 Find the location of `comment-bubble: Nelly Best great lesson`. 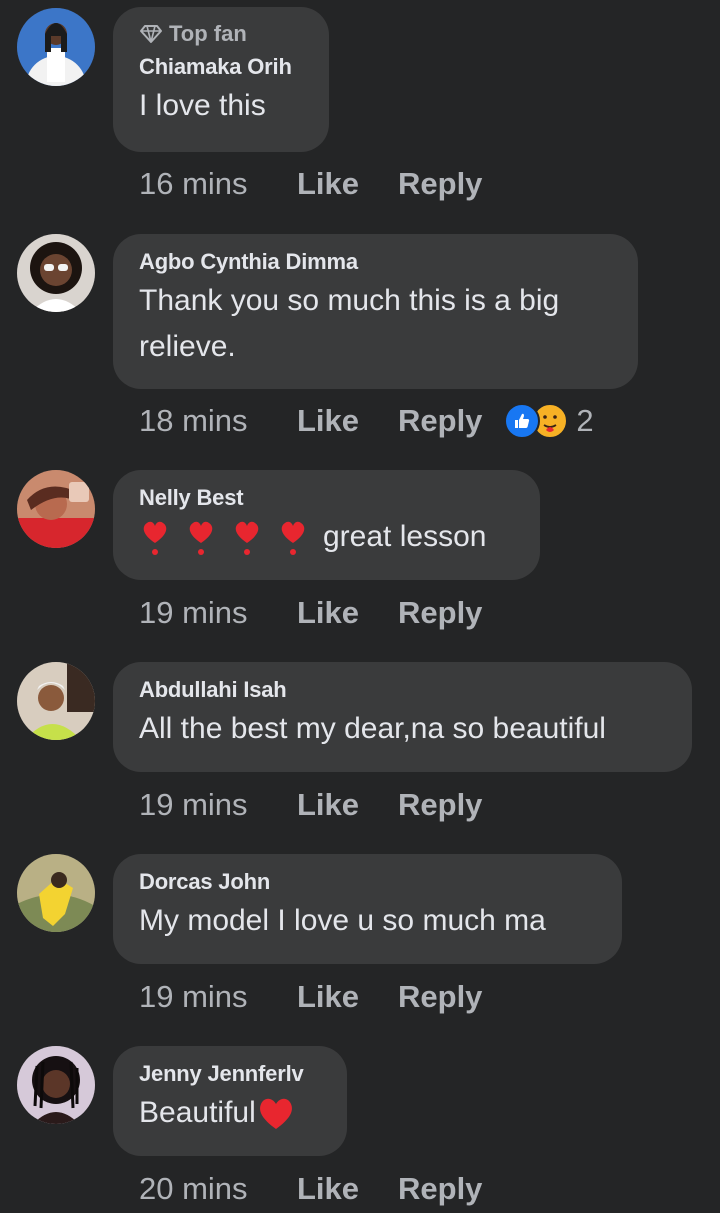

comment-bubble: Nelly Best great lesson is located at coordinates (326, 525).